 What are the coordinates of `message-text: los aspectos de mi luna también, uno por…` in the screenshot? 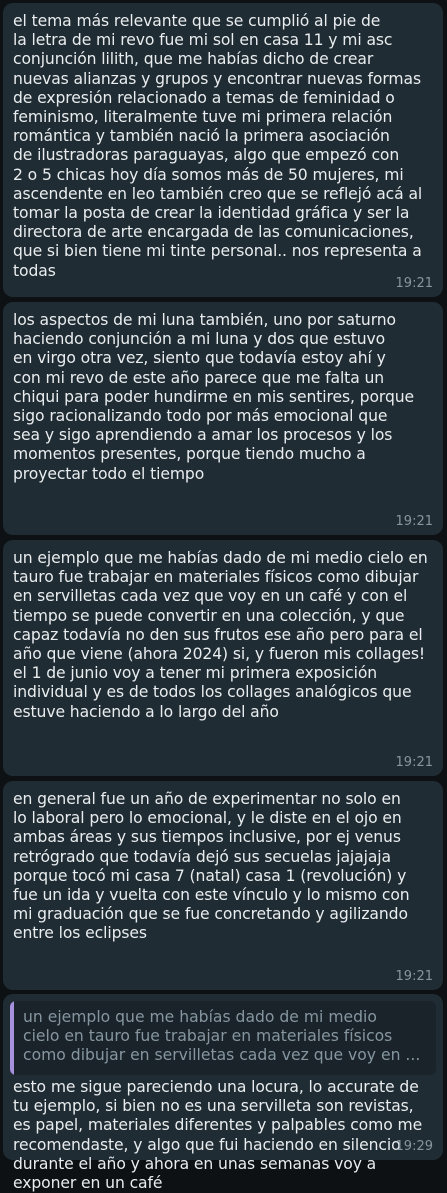 It's located at (214, 397).